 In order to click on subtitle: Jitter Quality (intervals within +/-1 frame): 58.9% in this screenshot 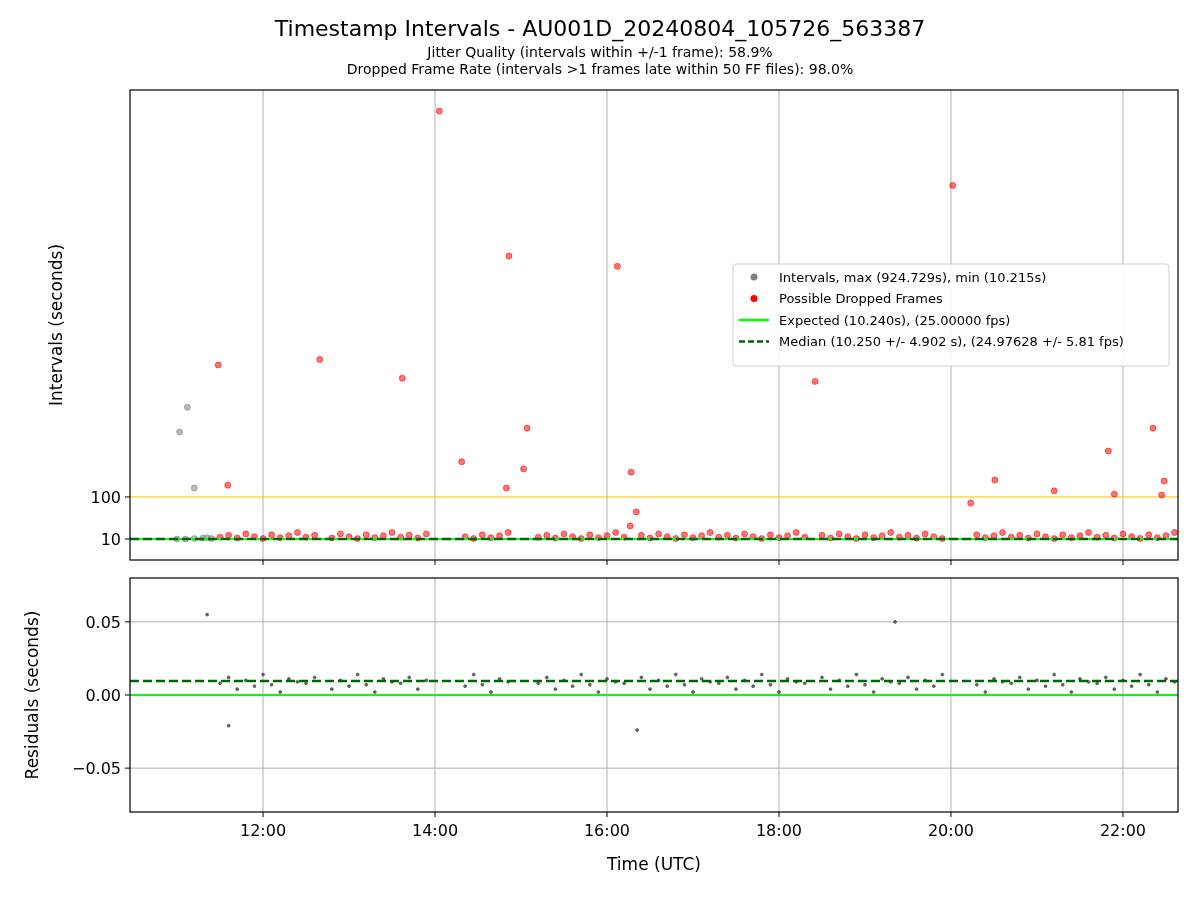, I will do `click(600, 52)`.